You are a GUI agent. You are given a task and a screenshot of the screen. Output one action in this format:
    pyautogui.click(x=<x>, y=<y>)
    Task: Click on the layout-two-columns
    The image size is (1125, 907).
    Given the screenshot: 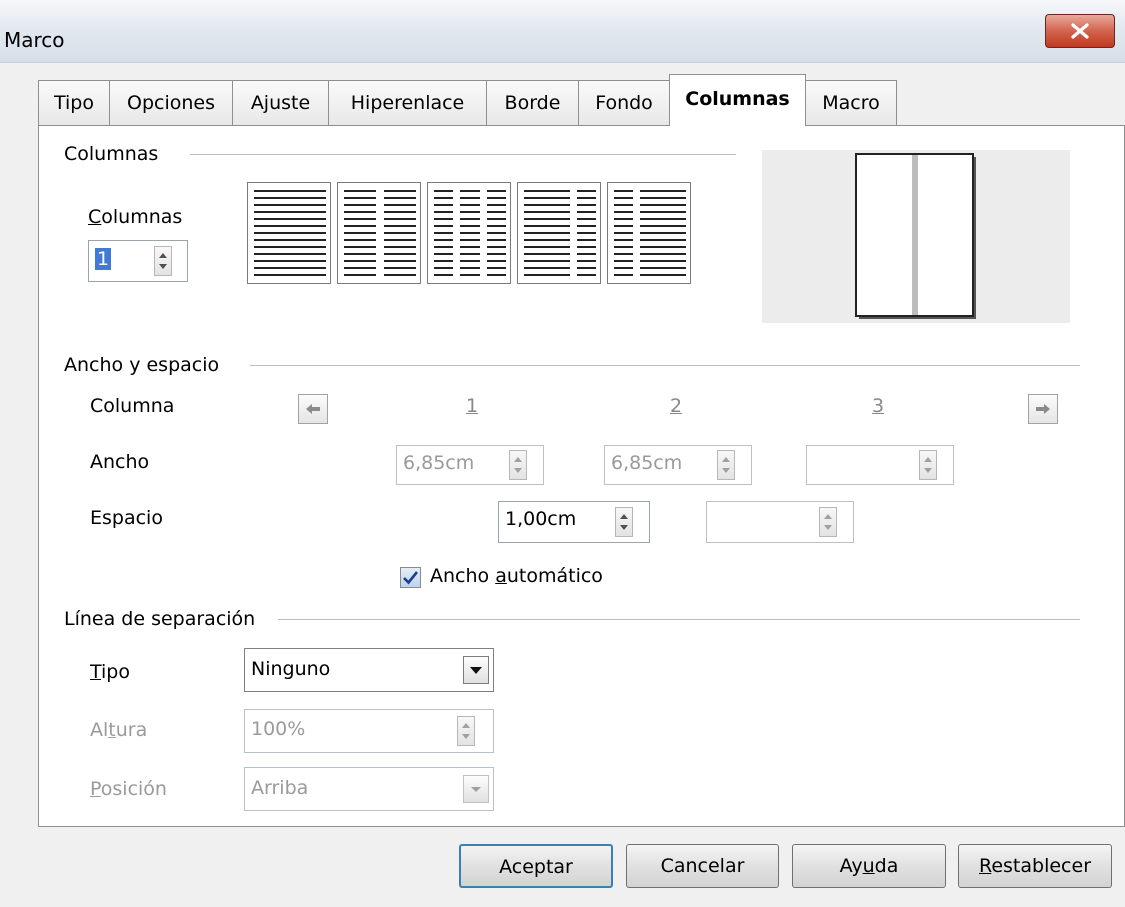 What is the action you would take?
    pyautogui.click(x=379, y=233)
    